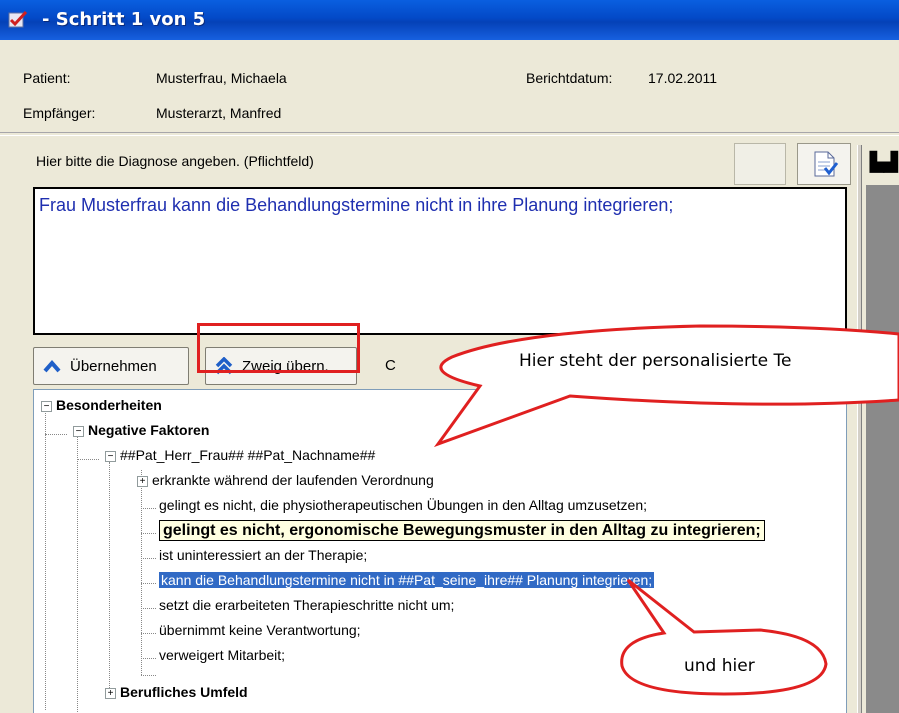 This screenshot has height=713, width=899. What do you see at coordinates (724, 637) in the screenshot?
I see `callout-bottom-bubble` at bounding box center [724, 637].